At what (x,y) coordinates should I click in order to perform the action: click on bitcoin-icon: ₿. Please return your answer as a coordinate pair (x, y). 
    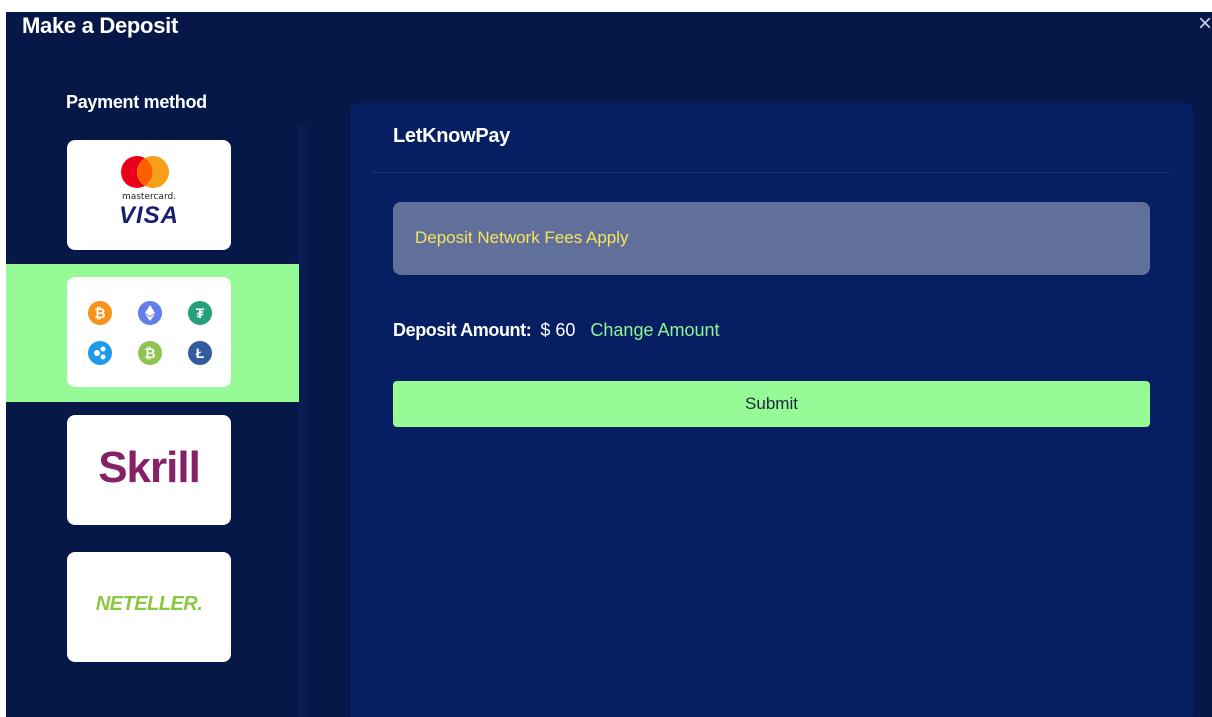
    Looking at the image, I should click on (100, 313).